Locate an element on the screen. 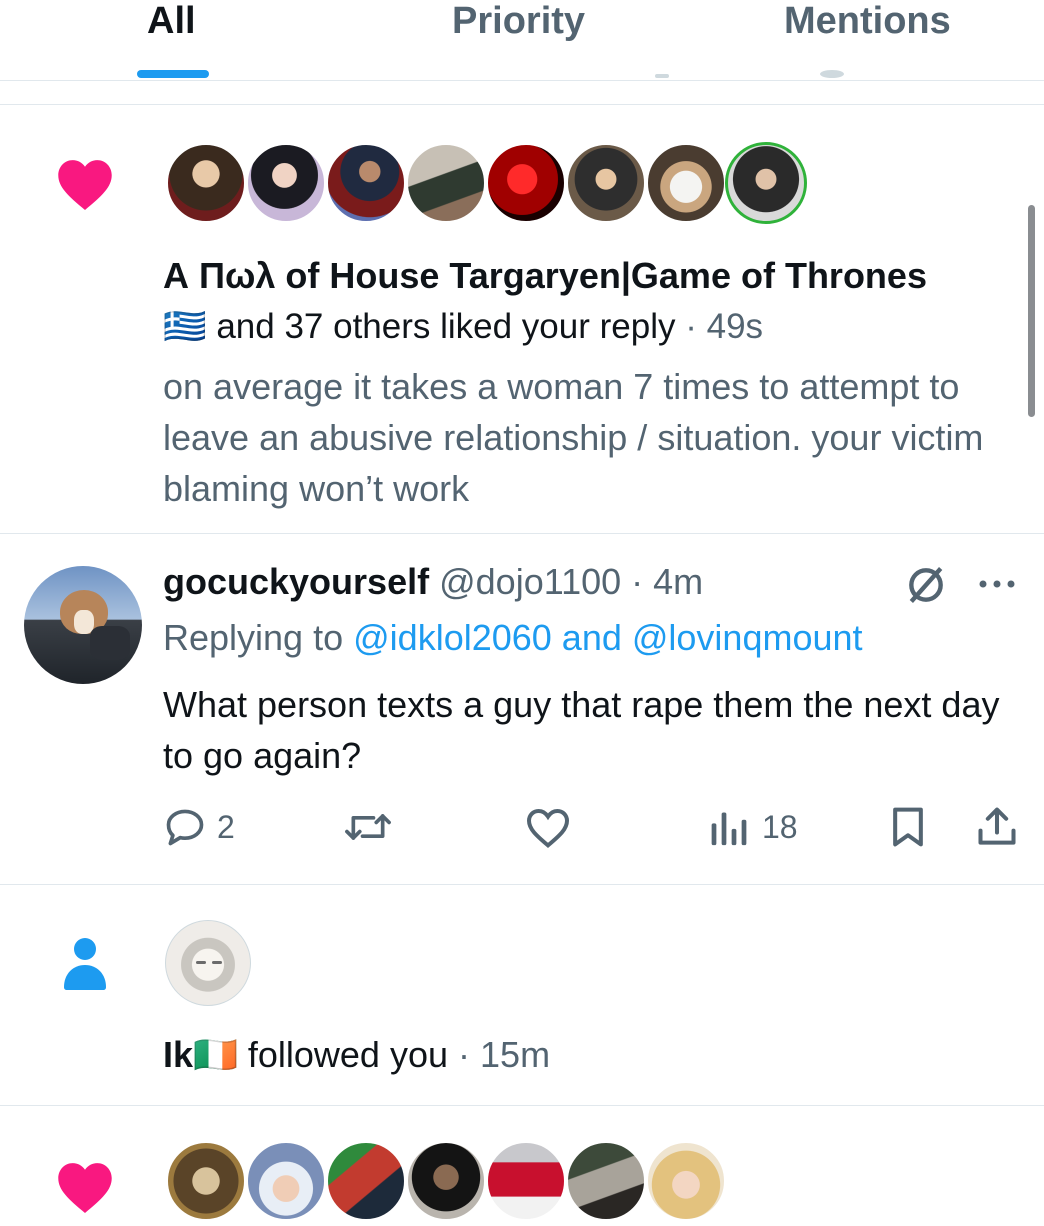 The image size is (1044, 1226). views-button: 18 is located at coordinates (753, 827).